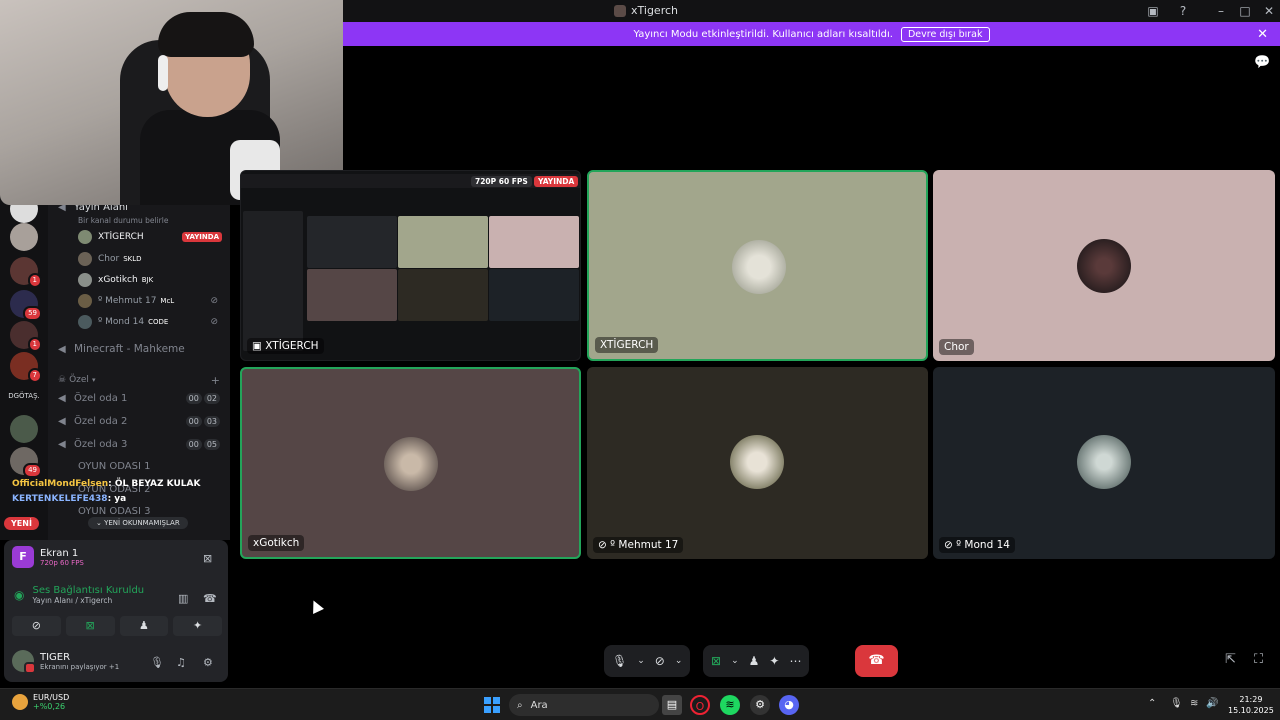 This screenshot has width=1280, height=720. I want to click on activity-button: ♟, so click(144, 626).